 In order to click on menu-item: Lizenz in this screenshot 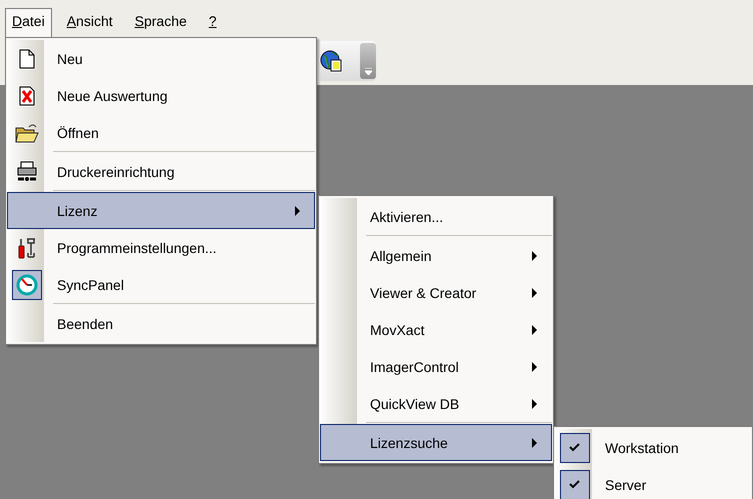, I will do `click(161, 210)`.